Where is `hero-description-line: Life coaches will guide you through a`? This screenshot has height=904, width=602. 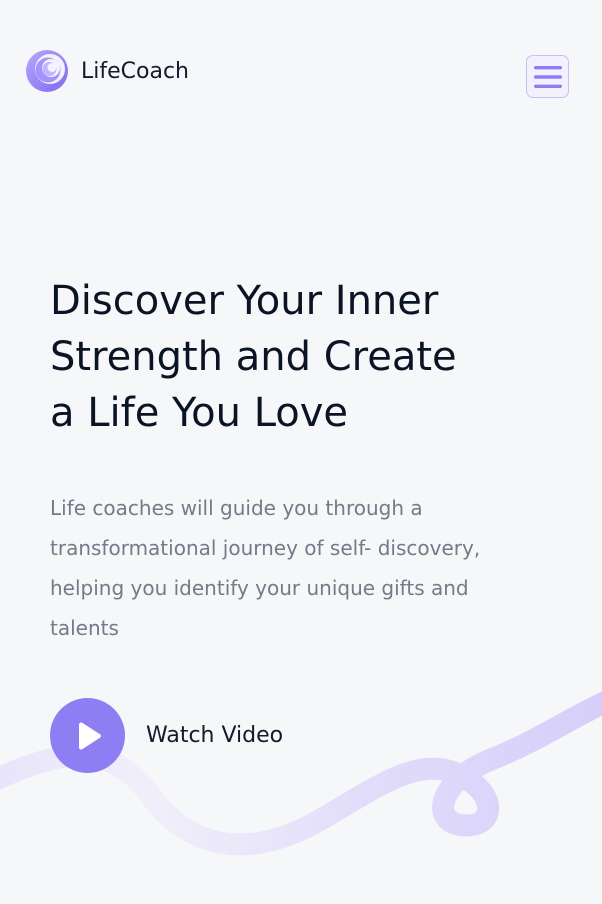 hero-description-line: Life coaches will guide you through a is located at coordinates (236, 508).